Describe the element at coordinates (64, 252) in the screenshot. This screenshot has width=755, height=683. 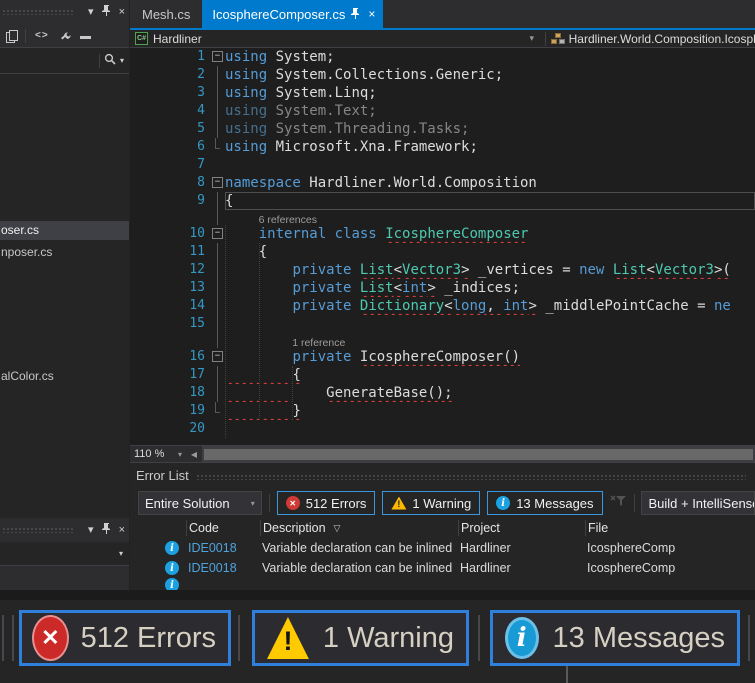
I see `list-item: nposer.cs` at that location.